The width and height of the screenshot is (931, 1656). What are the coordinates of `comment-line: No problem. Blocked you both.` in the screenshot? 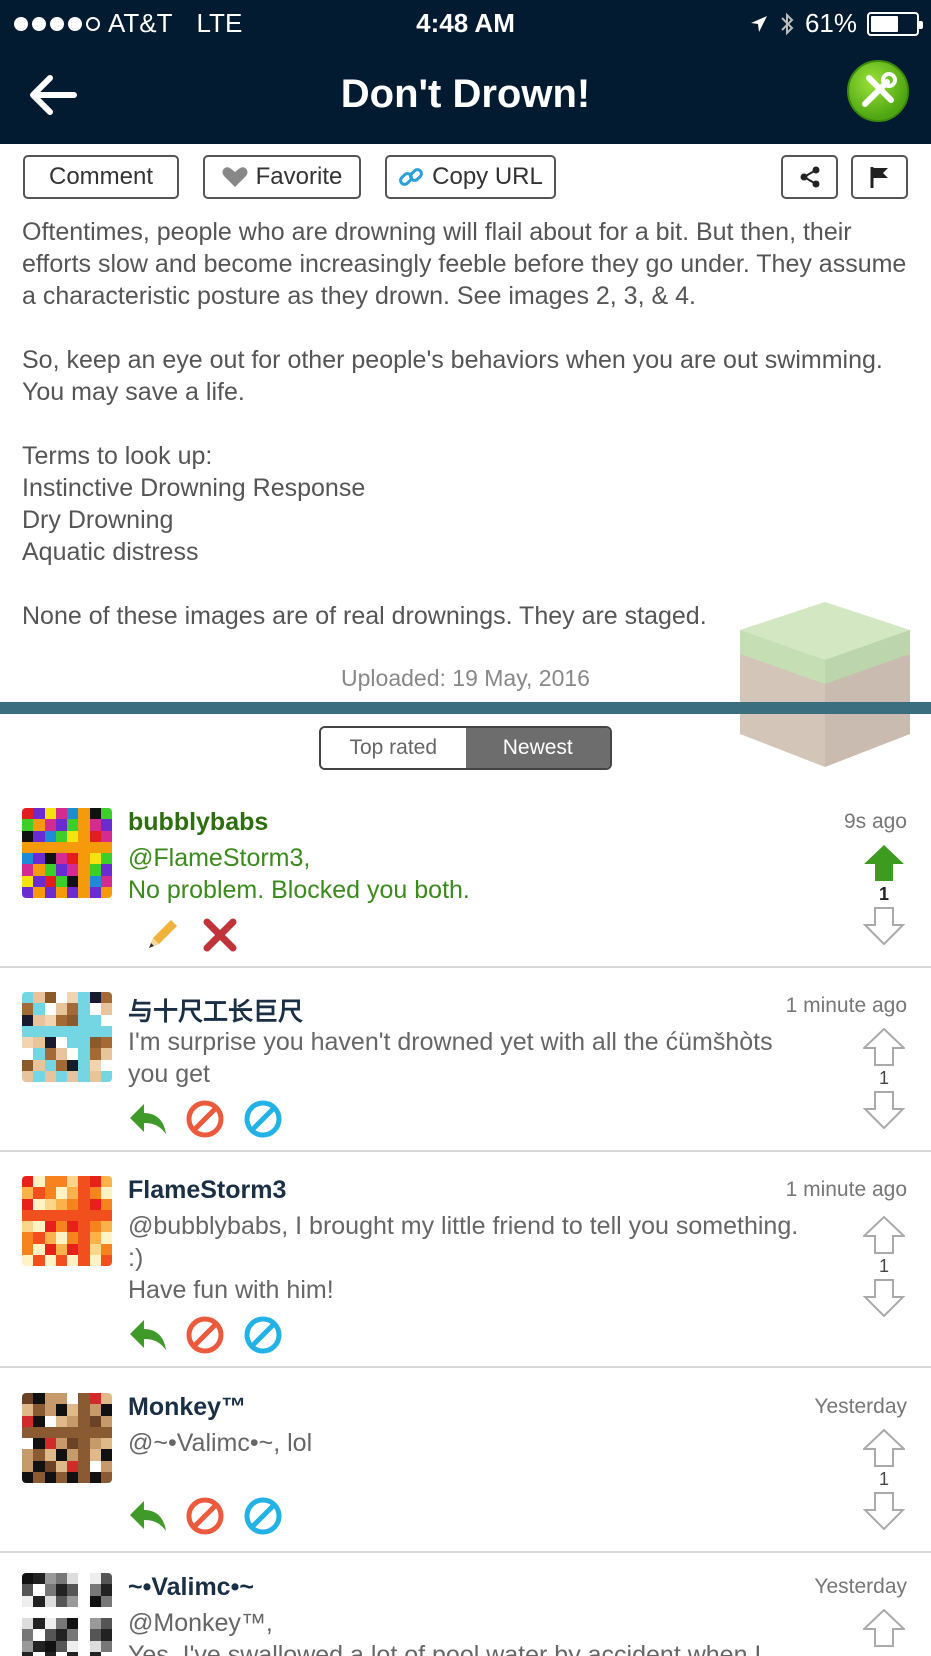 It's located at (299, 890).